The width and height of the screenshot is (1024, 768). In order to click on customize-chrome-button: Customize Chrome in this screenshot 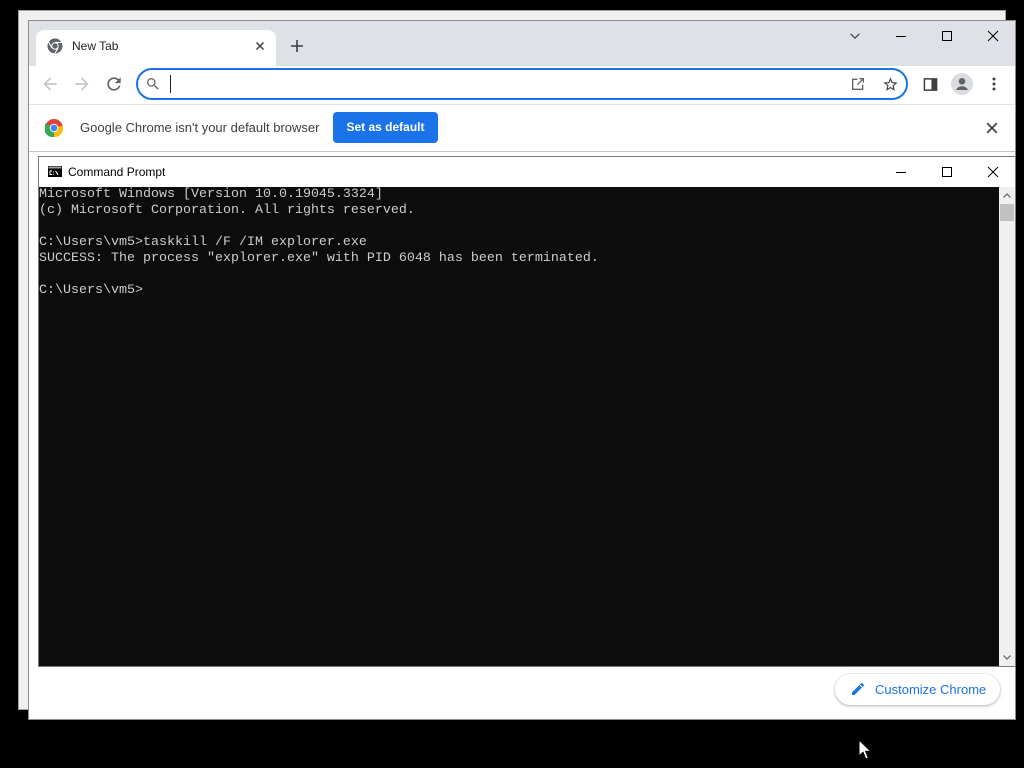, I will do `click(917, 689)`.